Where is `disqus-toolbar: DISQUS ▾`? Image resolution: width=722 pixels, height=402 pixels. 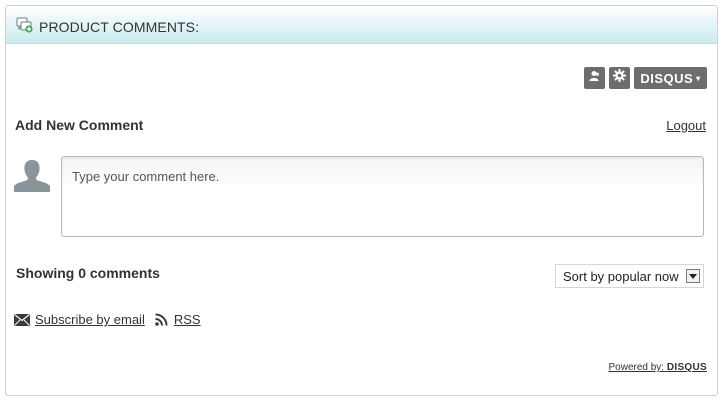
disqus-toolbar: DISQUS ▾ is located at coordinates (645, 78).